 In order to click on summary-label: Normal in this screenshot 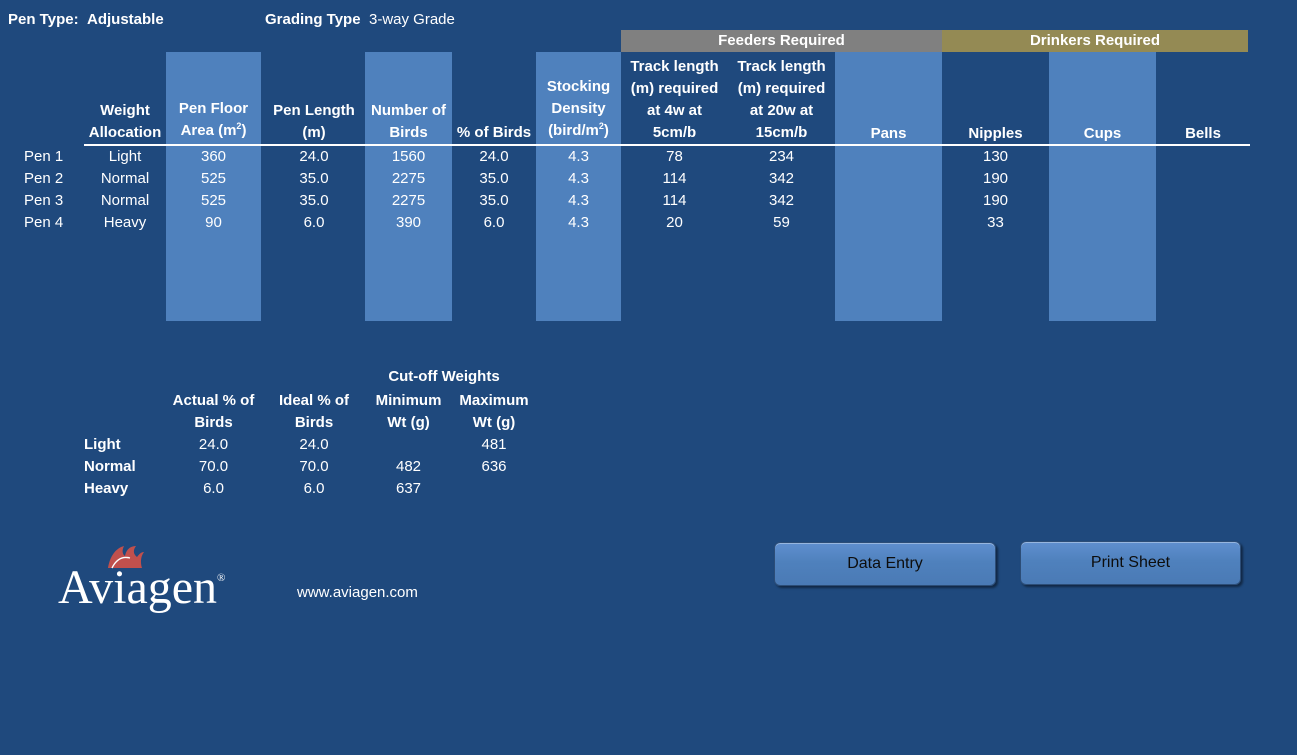, I will do `click(110, 466)`.